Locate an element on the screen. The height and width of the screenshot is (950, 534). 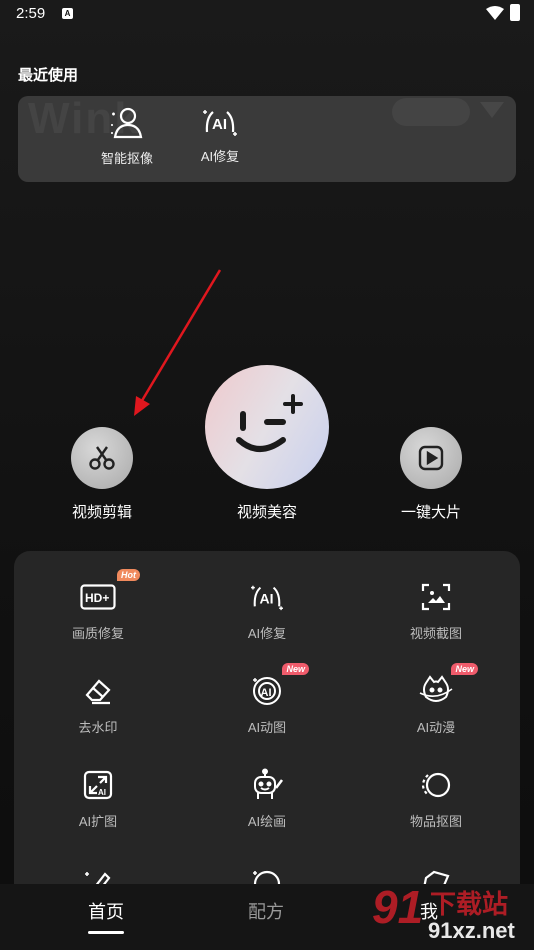
recent-item-label: 智能抠像 is located at coordinates (126, 158).